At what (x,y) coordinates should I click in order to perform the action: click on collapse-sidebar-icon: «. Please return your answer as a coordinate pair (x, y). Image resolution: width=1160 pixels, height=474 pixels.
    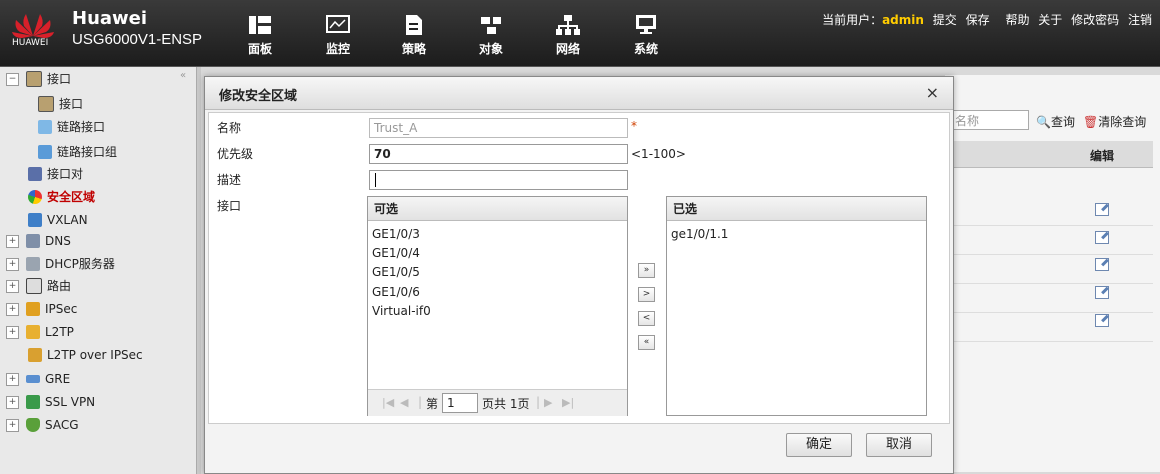
    Looking at the image, I should click on (183, 75).